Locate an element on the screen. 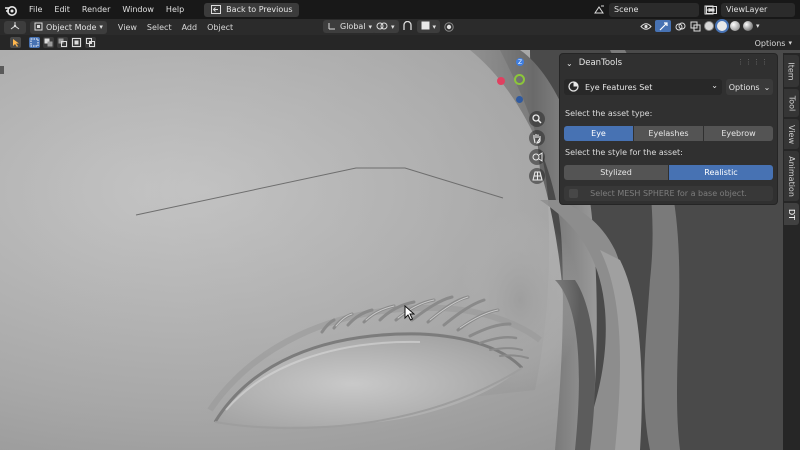 Image resolution: width=800 pixels, height=450 pixels. visibility-icon is located at coordinates (646, 26).